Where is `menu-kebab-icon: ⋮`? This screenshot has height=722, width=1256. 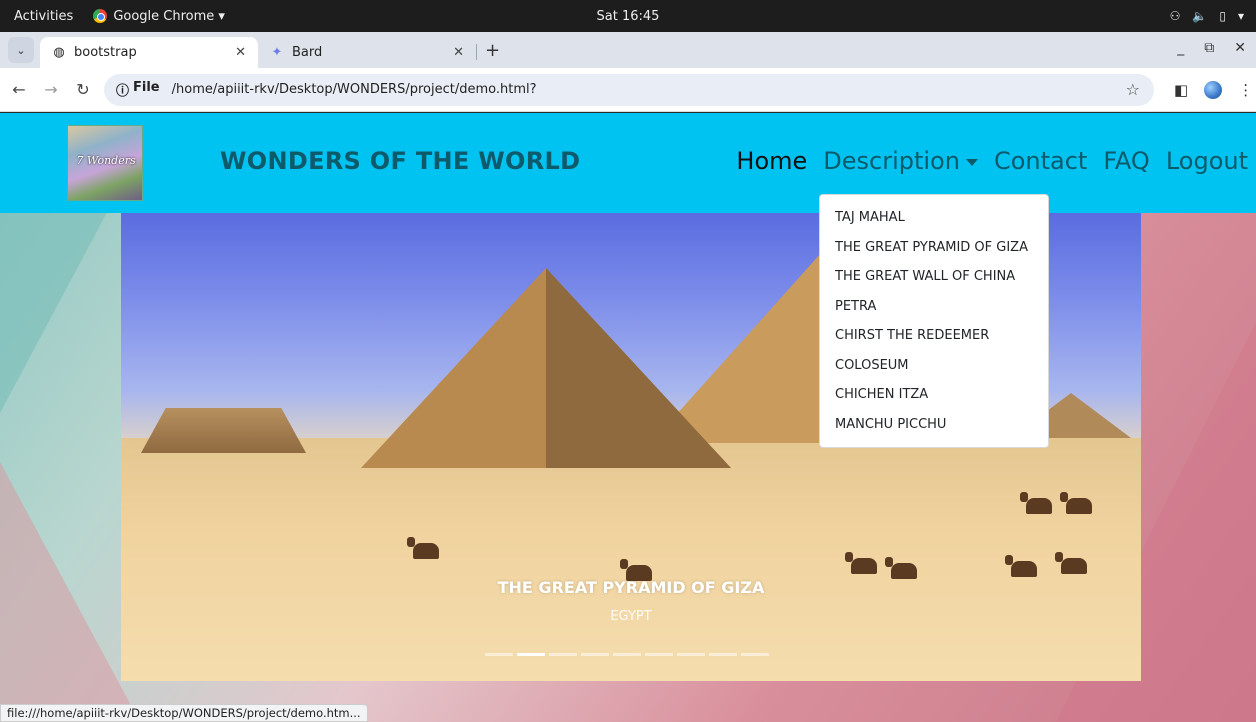 menu-kebab-icon: ⋮ is located at coordinates (1245, 90).